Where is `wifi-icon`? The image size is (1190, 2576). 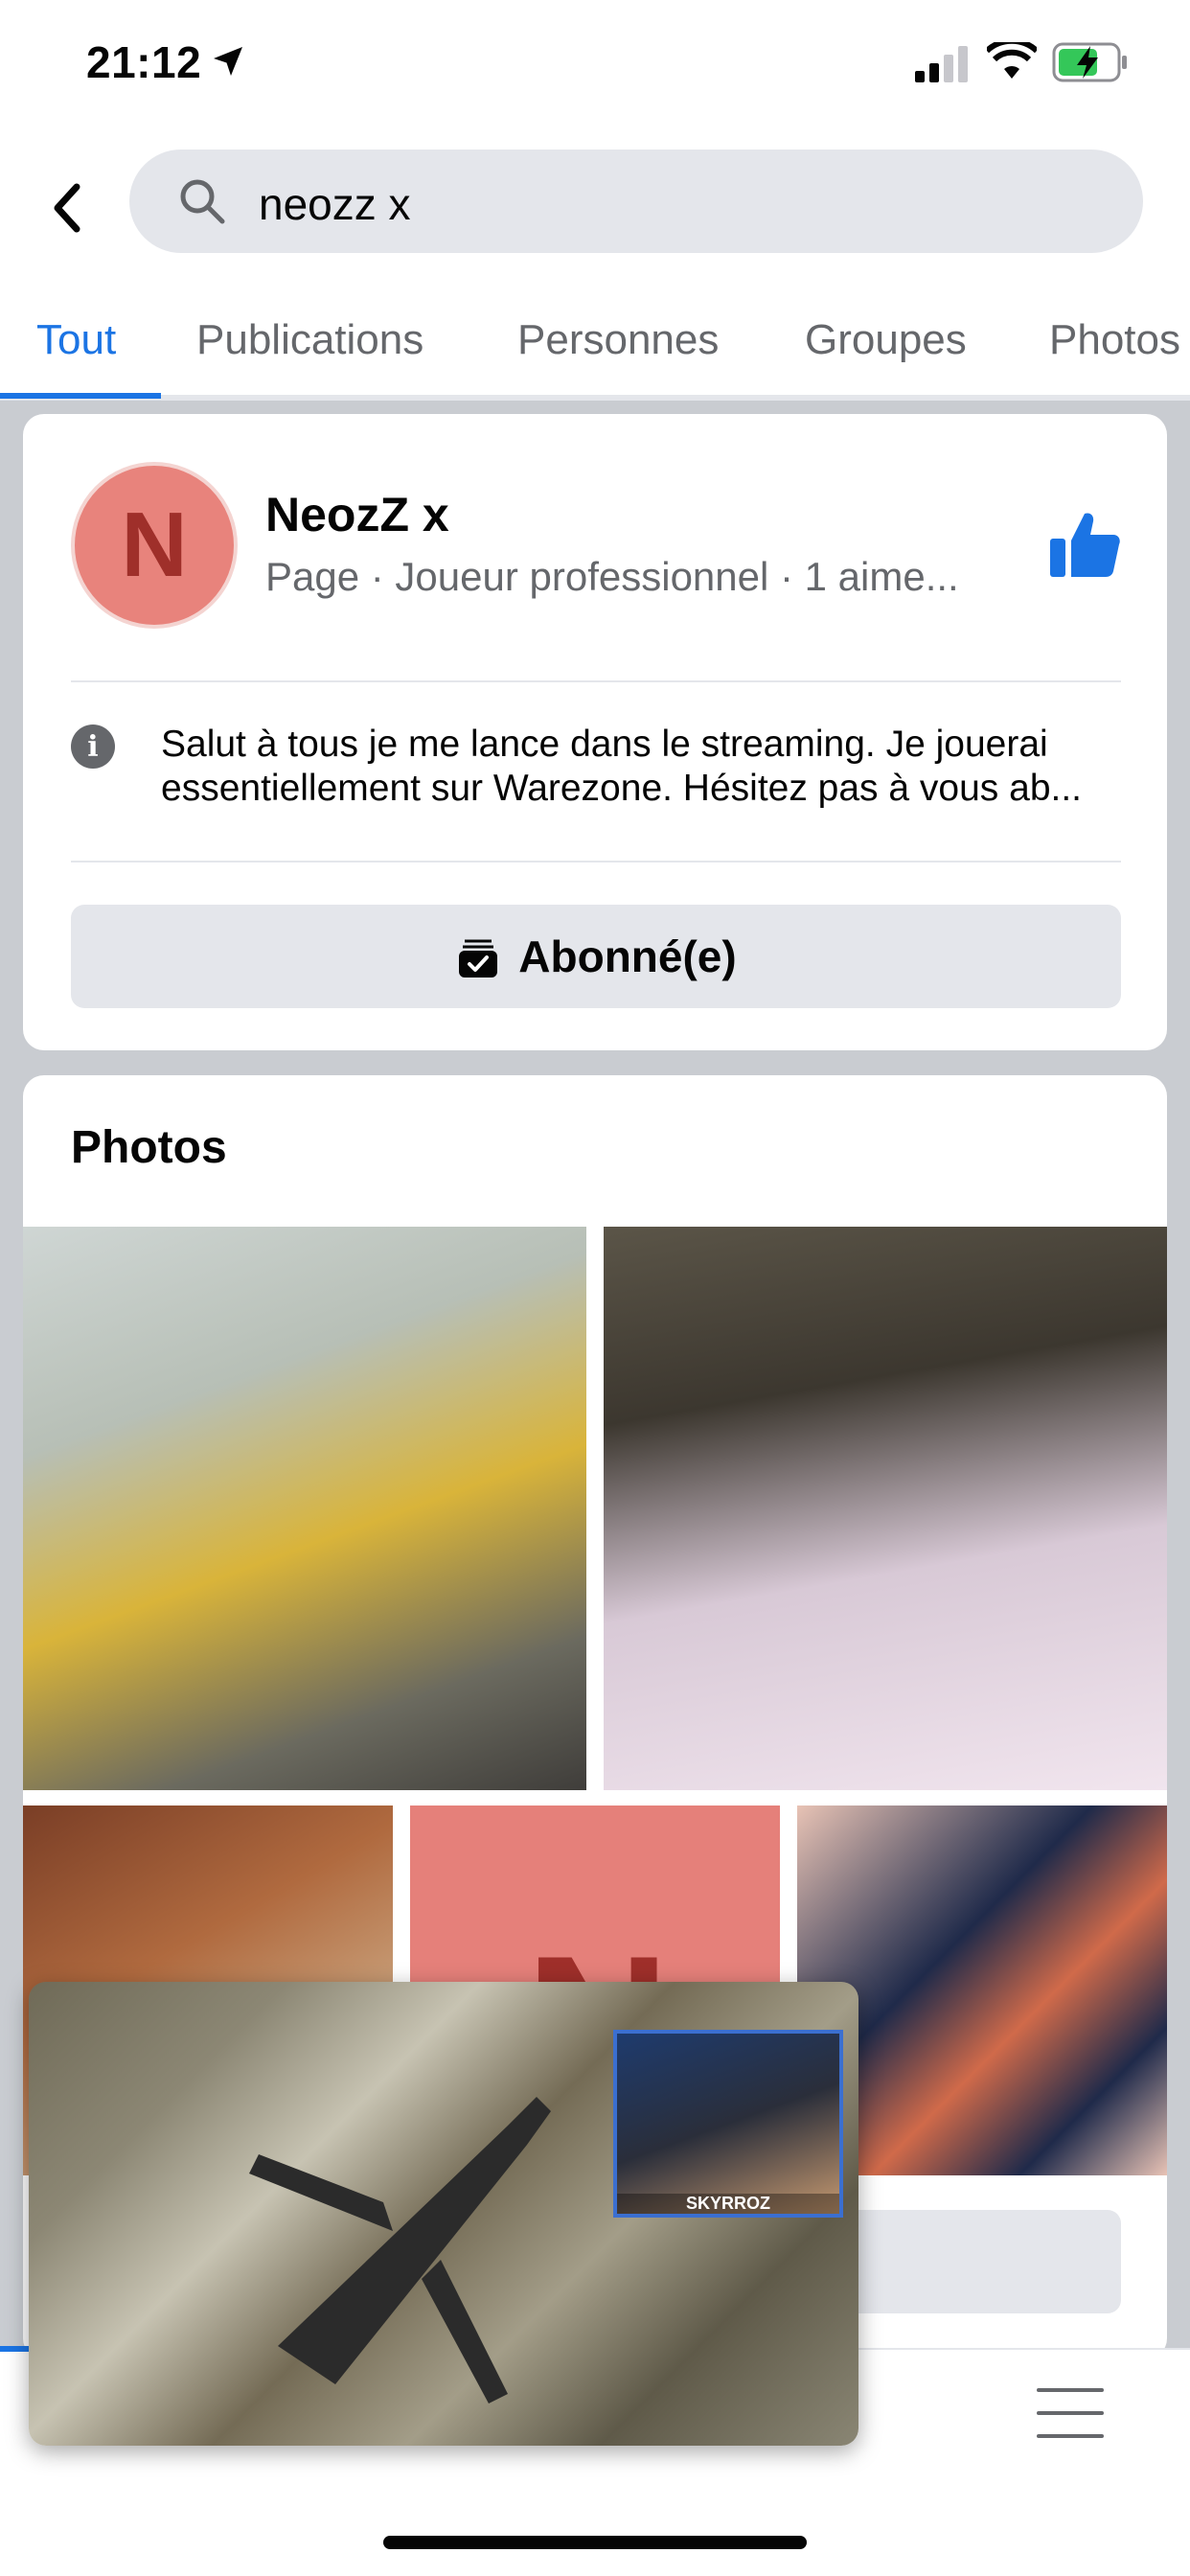
wifi-icon is located at coordinates (1012, 60).